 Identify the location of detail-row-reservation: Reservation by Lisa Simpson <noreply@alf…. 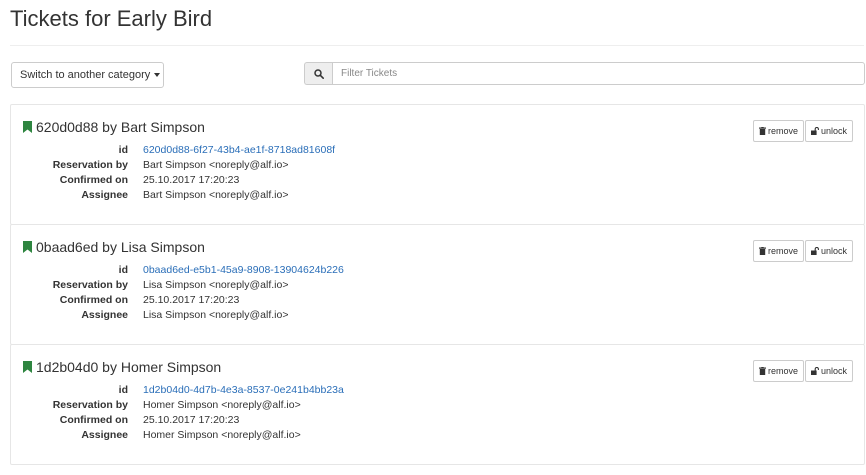
(183, 284).